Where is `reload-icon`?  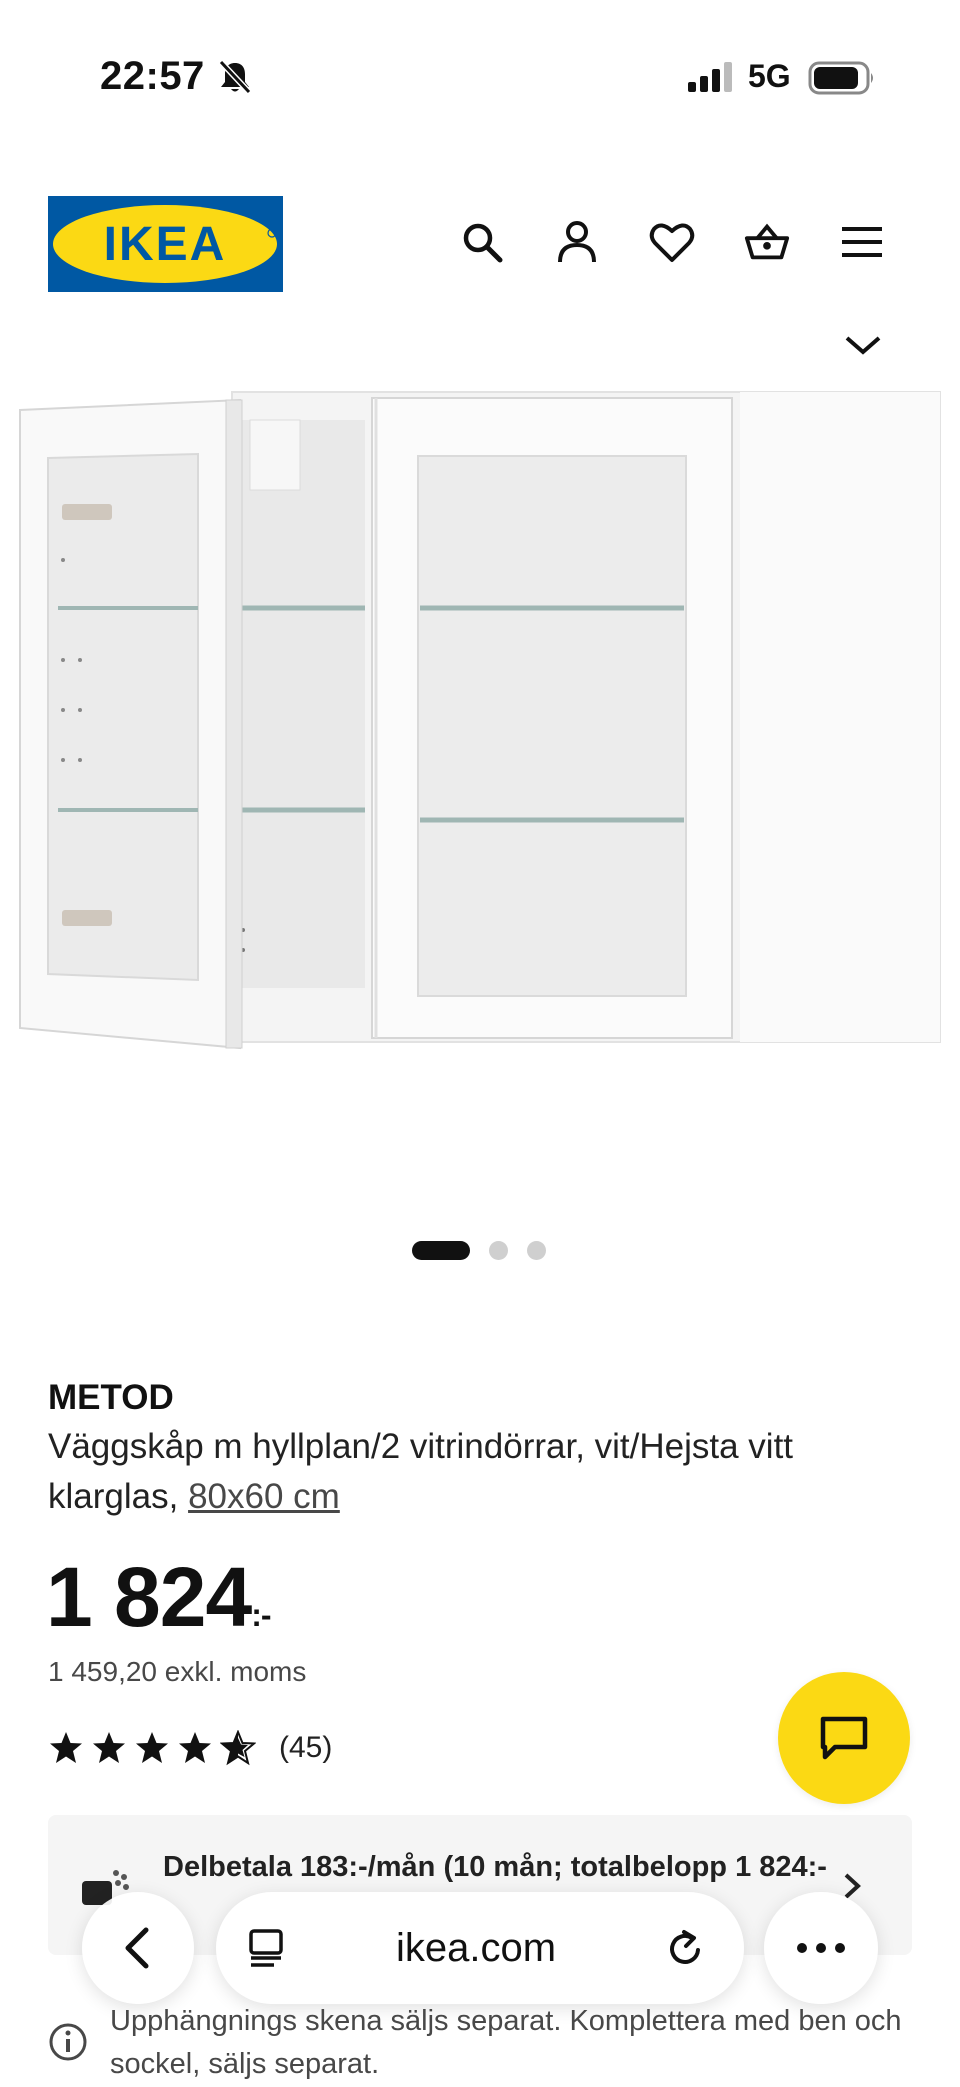
reload-icon is located at coordinates (686, 1949).